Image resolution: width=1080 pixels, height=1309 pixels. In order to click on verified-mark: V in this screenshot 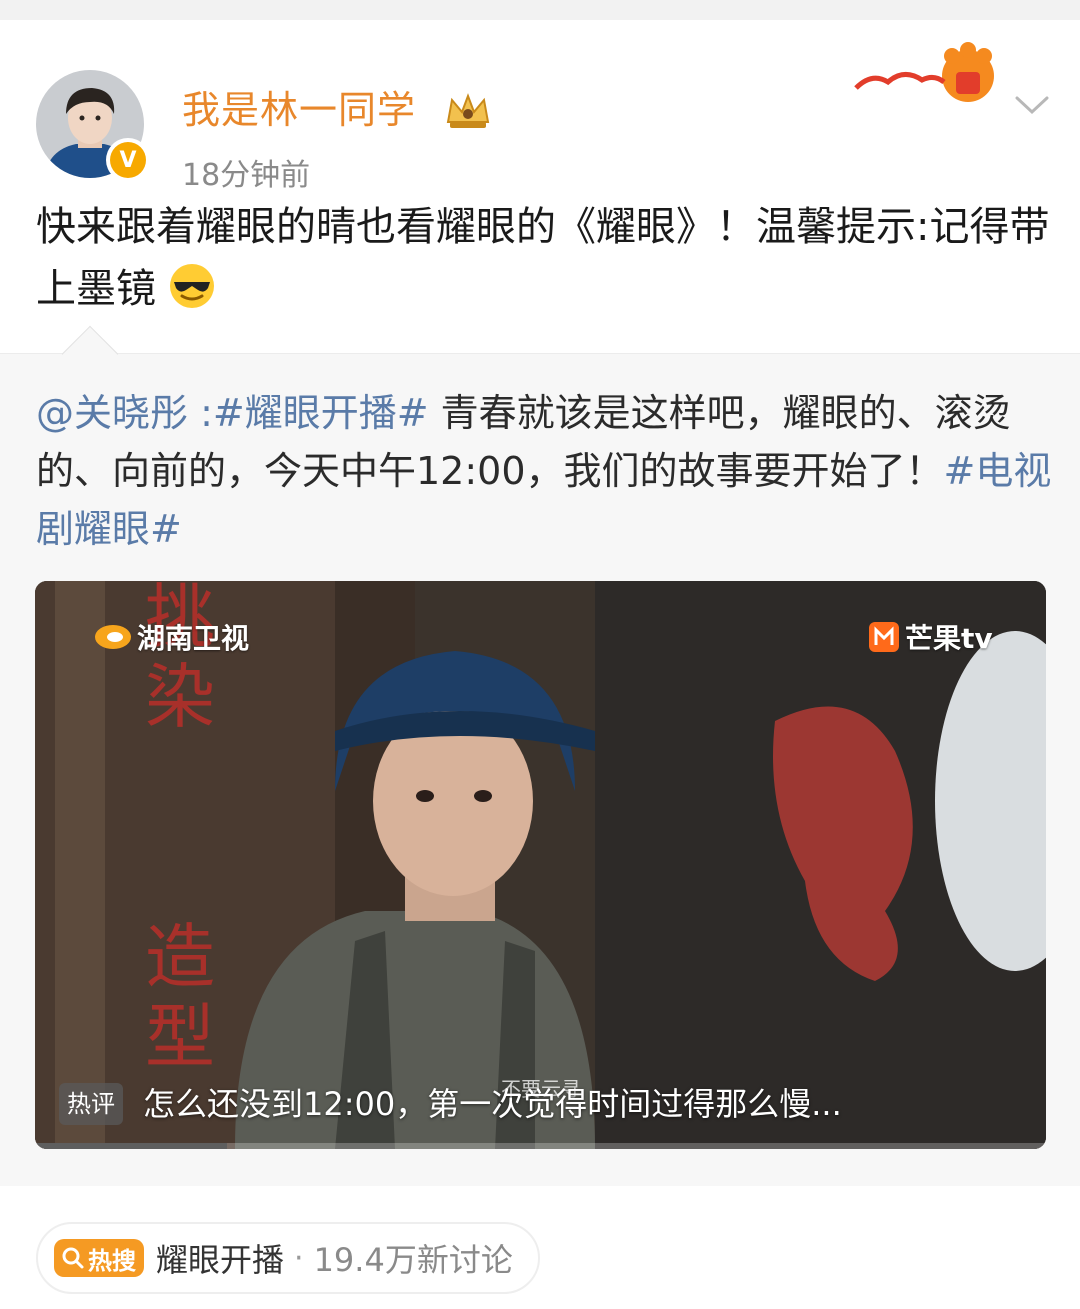, I will do `click(128, 160)`.